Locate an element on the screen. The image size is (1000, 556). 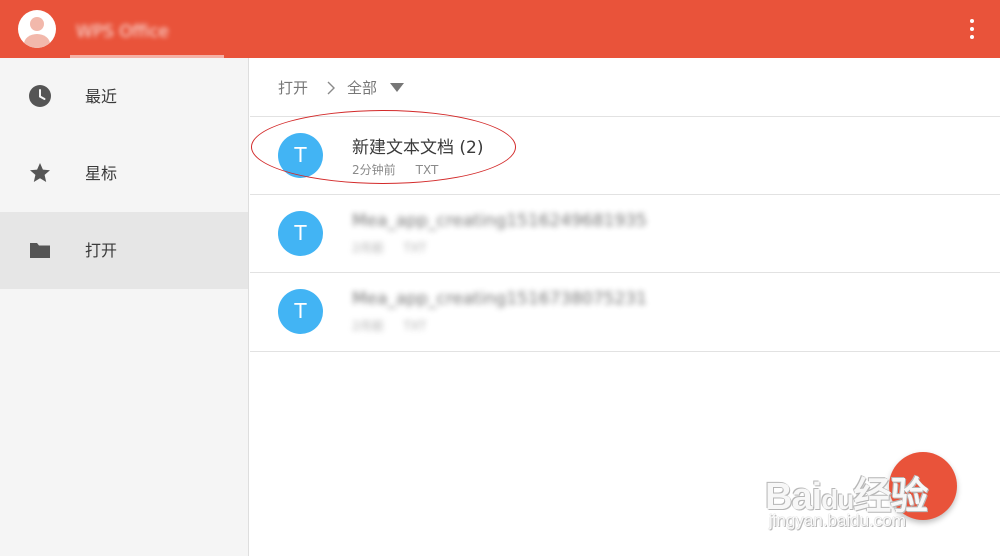
sidebar-item-open: 打开 is located at coordinates (124, 250).